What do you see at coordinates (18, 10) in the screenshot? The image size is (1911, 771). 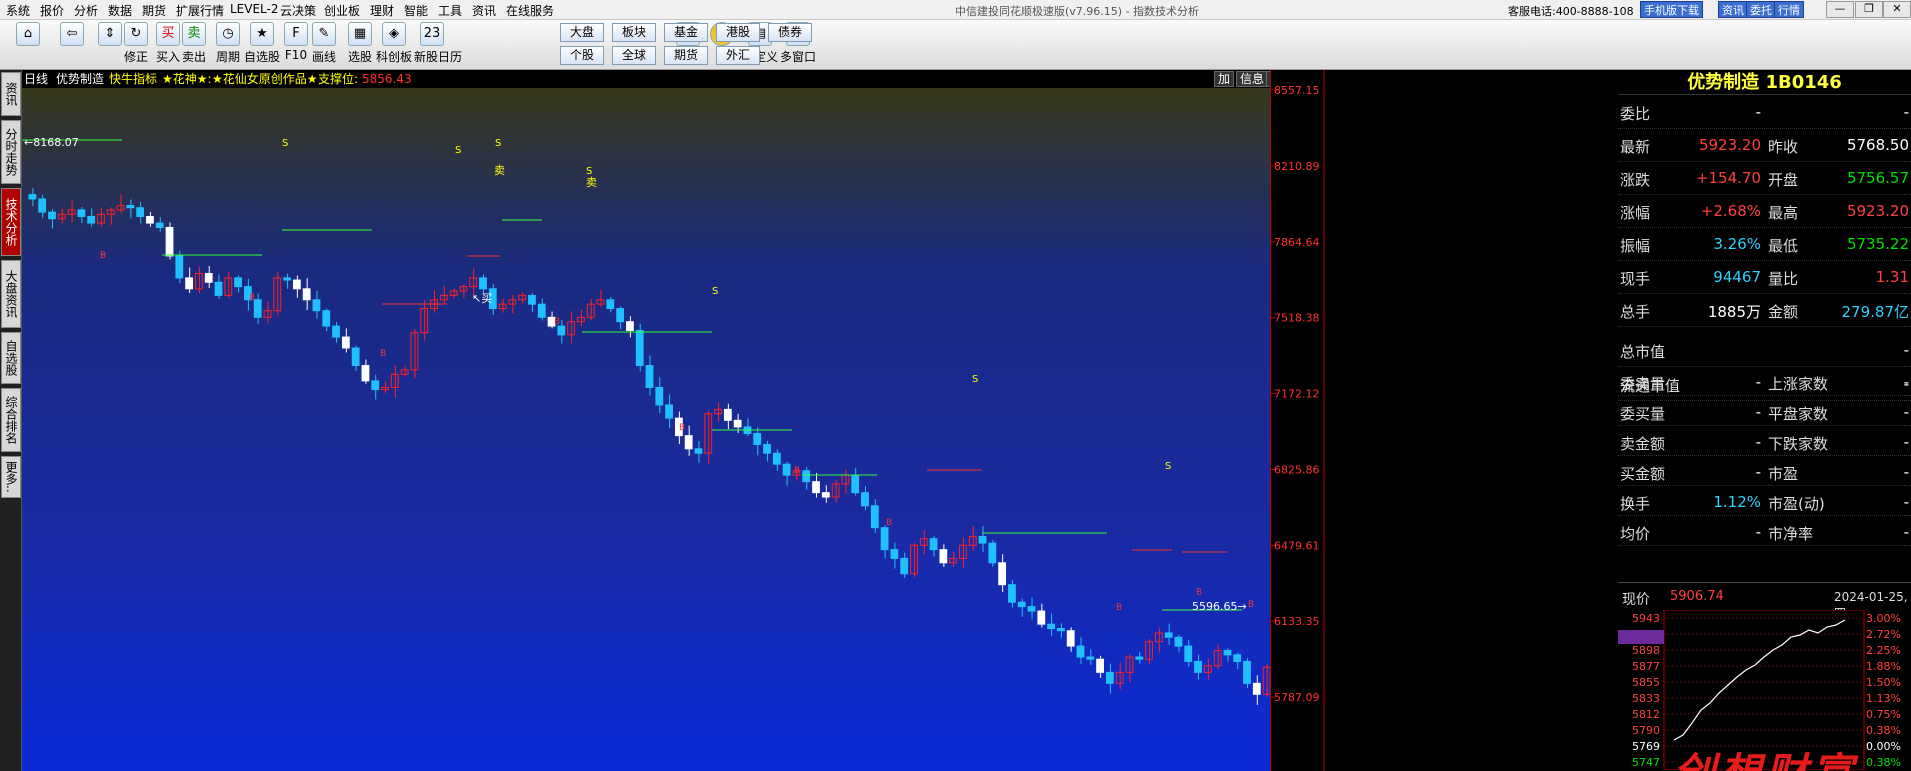 I see `menu-item-0: 系统` at bounding box center [18, 10].